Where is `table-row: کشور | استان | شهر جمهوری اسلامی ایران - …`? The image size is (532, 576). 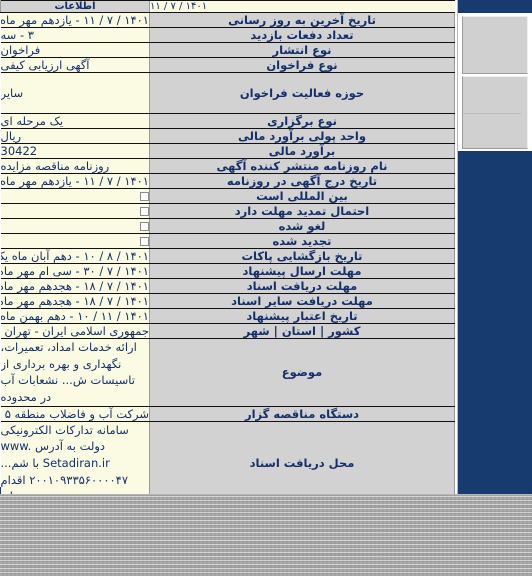 table-row: کشور | استان | شهر جمهوری اسلامی ایران - … is located at coordinates (227, 331).